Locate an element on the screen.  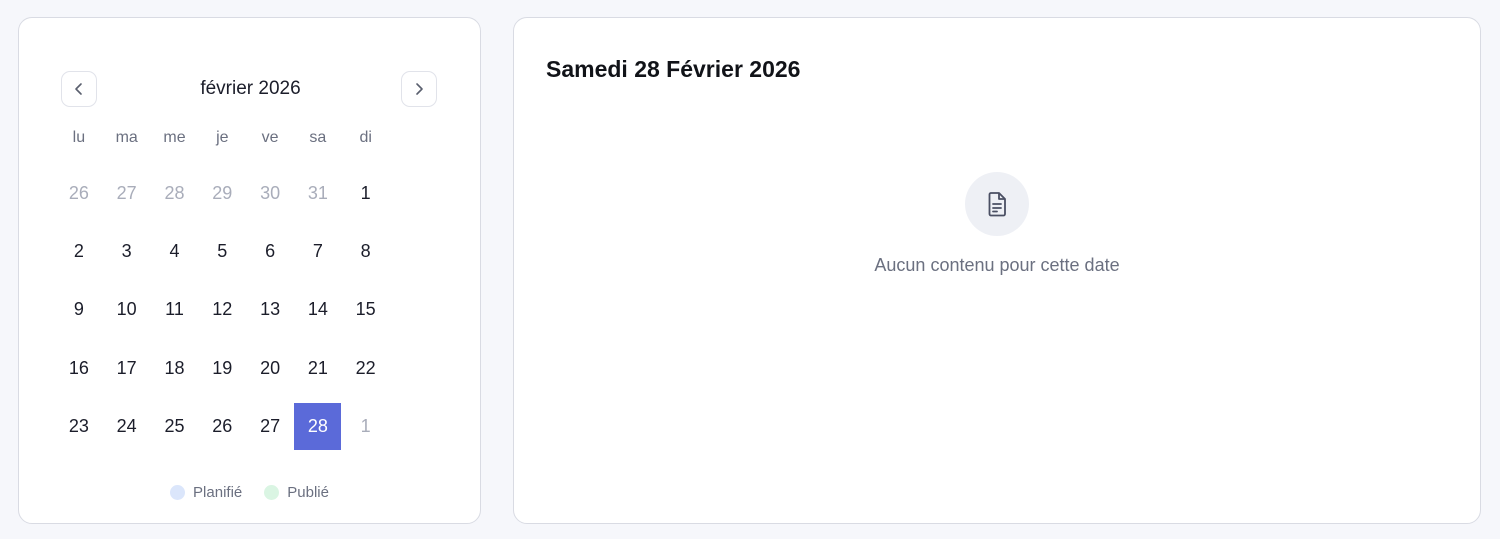
month-title: février 2026 is located at coordinates (250, 88).